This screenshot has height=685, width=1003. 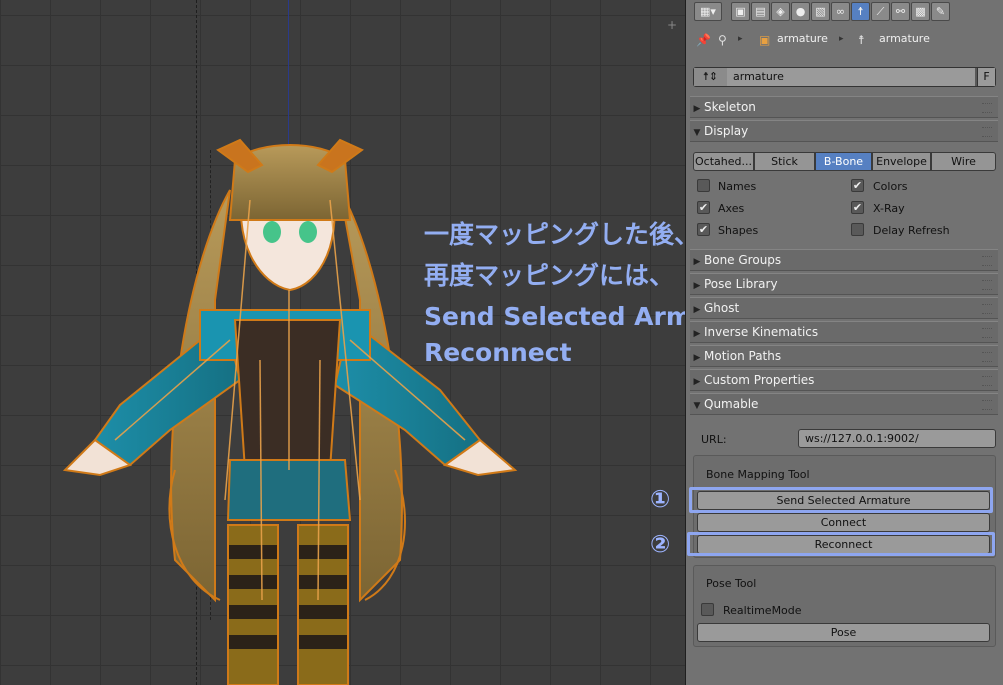 What do you see at coordinates (765, 40) in the screenshot?
I see `object-data-icon: ▣` at bounding box center [765, 40].